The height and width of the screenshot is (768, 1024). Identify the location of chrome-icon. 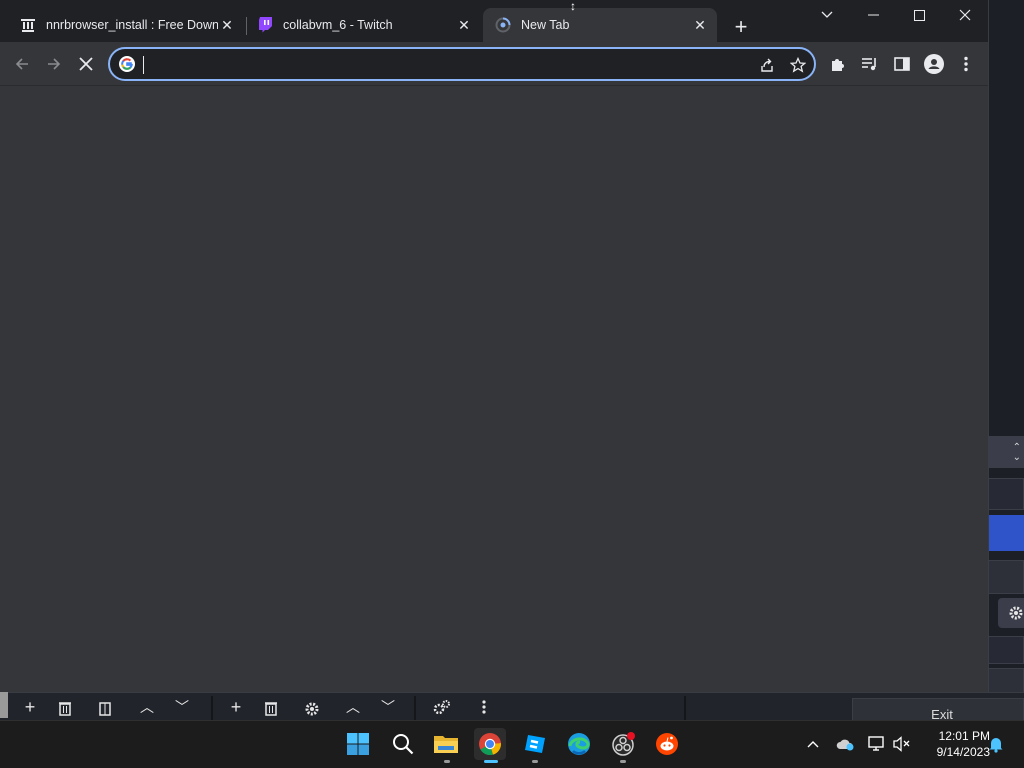
(490, 744).